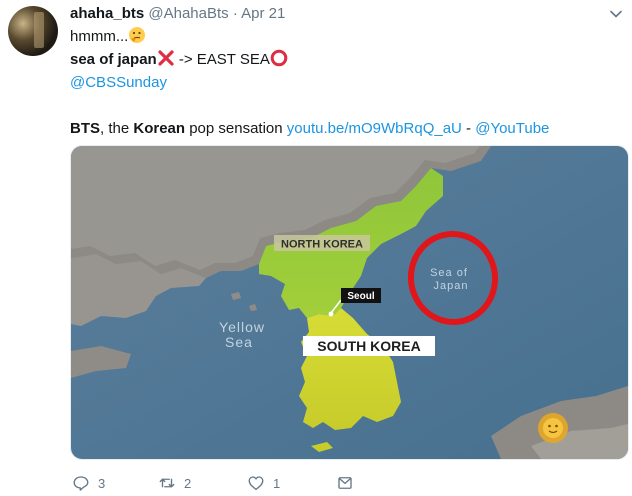 The width and height of the screenshot is (632, 496). Describe the element at coordinates (236, 128) in the screenshot. I see `tweet-text-rest: pop sensation` at that location.